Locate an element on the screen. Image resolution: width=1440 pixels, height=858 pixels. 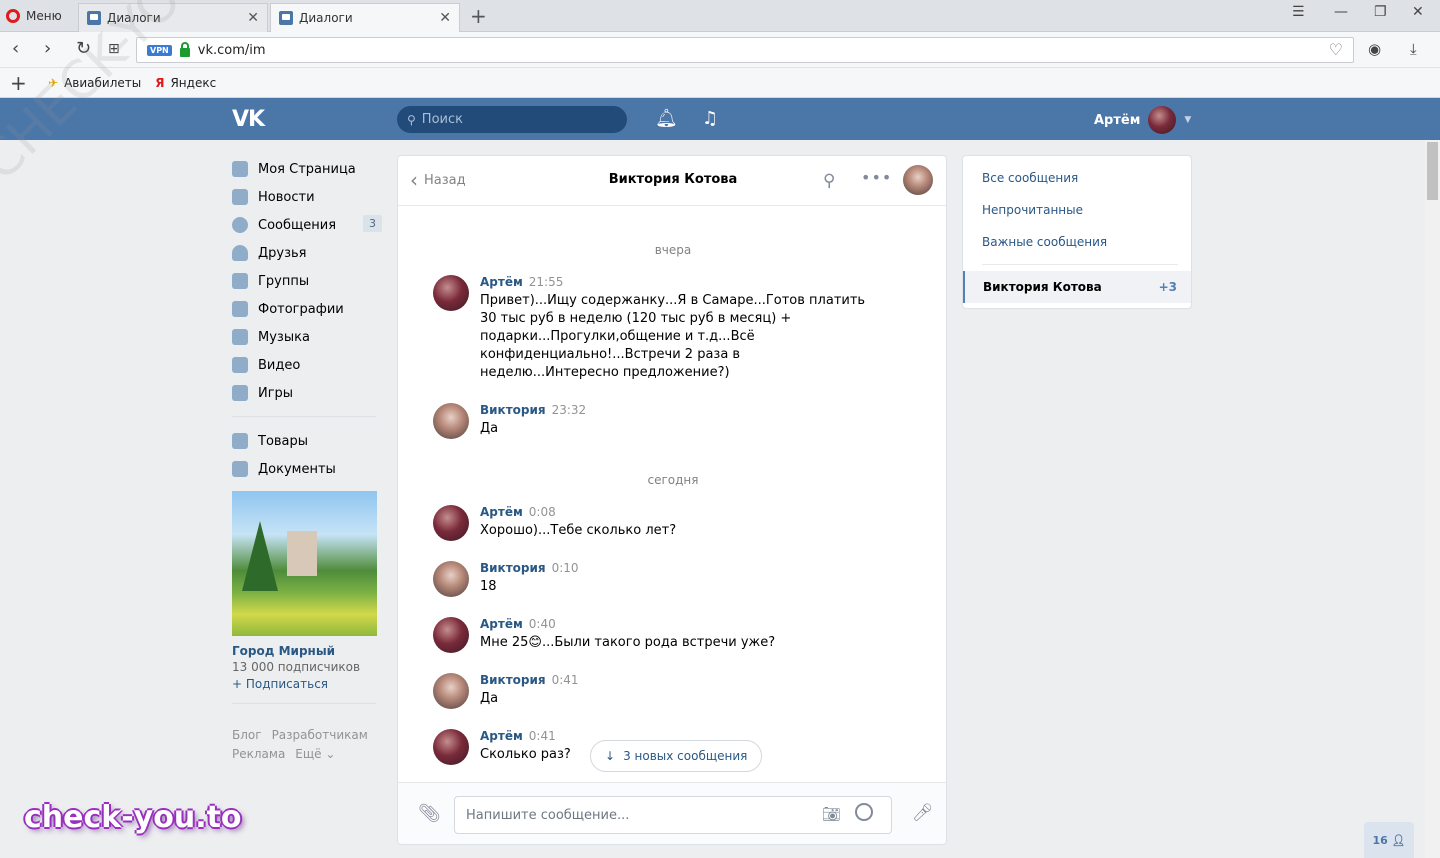
browser-tab-bar: Меню Диалоги ✕ Диалоги ✕ + ☰ — ❐ ✕ is located at coordinates (720, 16).